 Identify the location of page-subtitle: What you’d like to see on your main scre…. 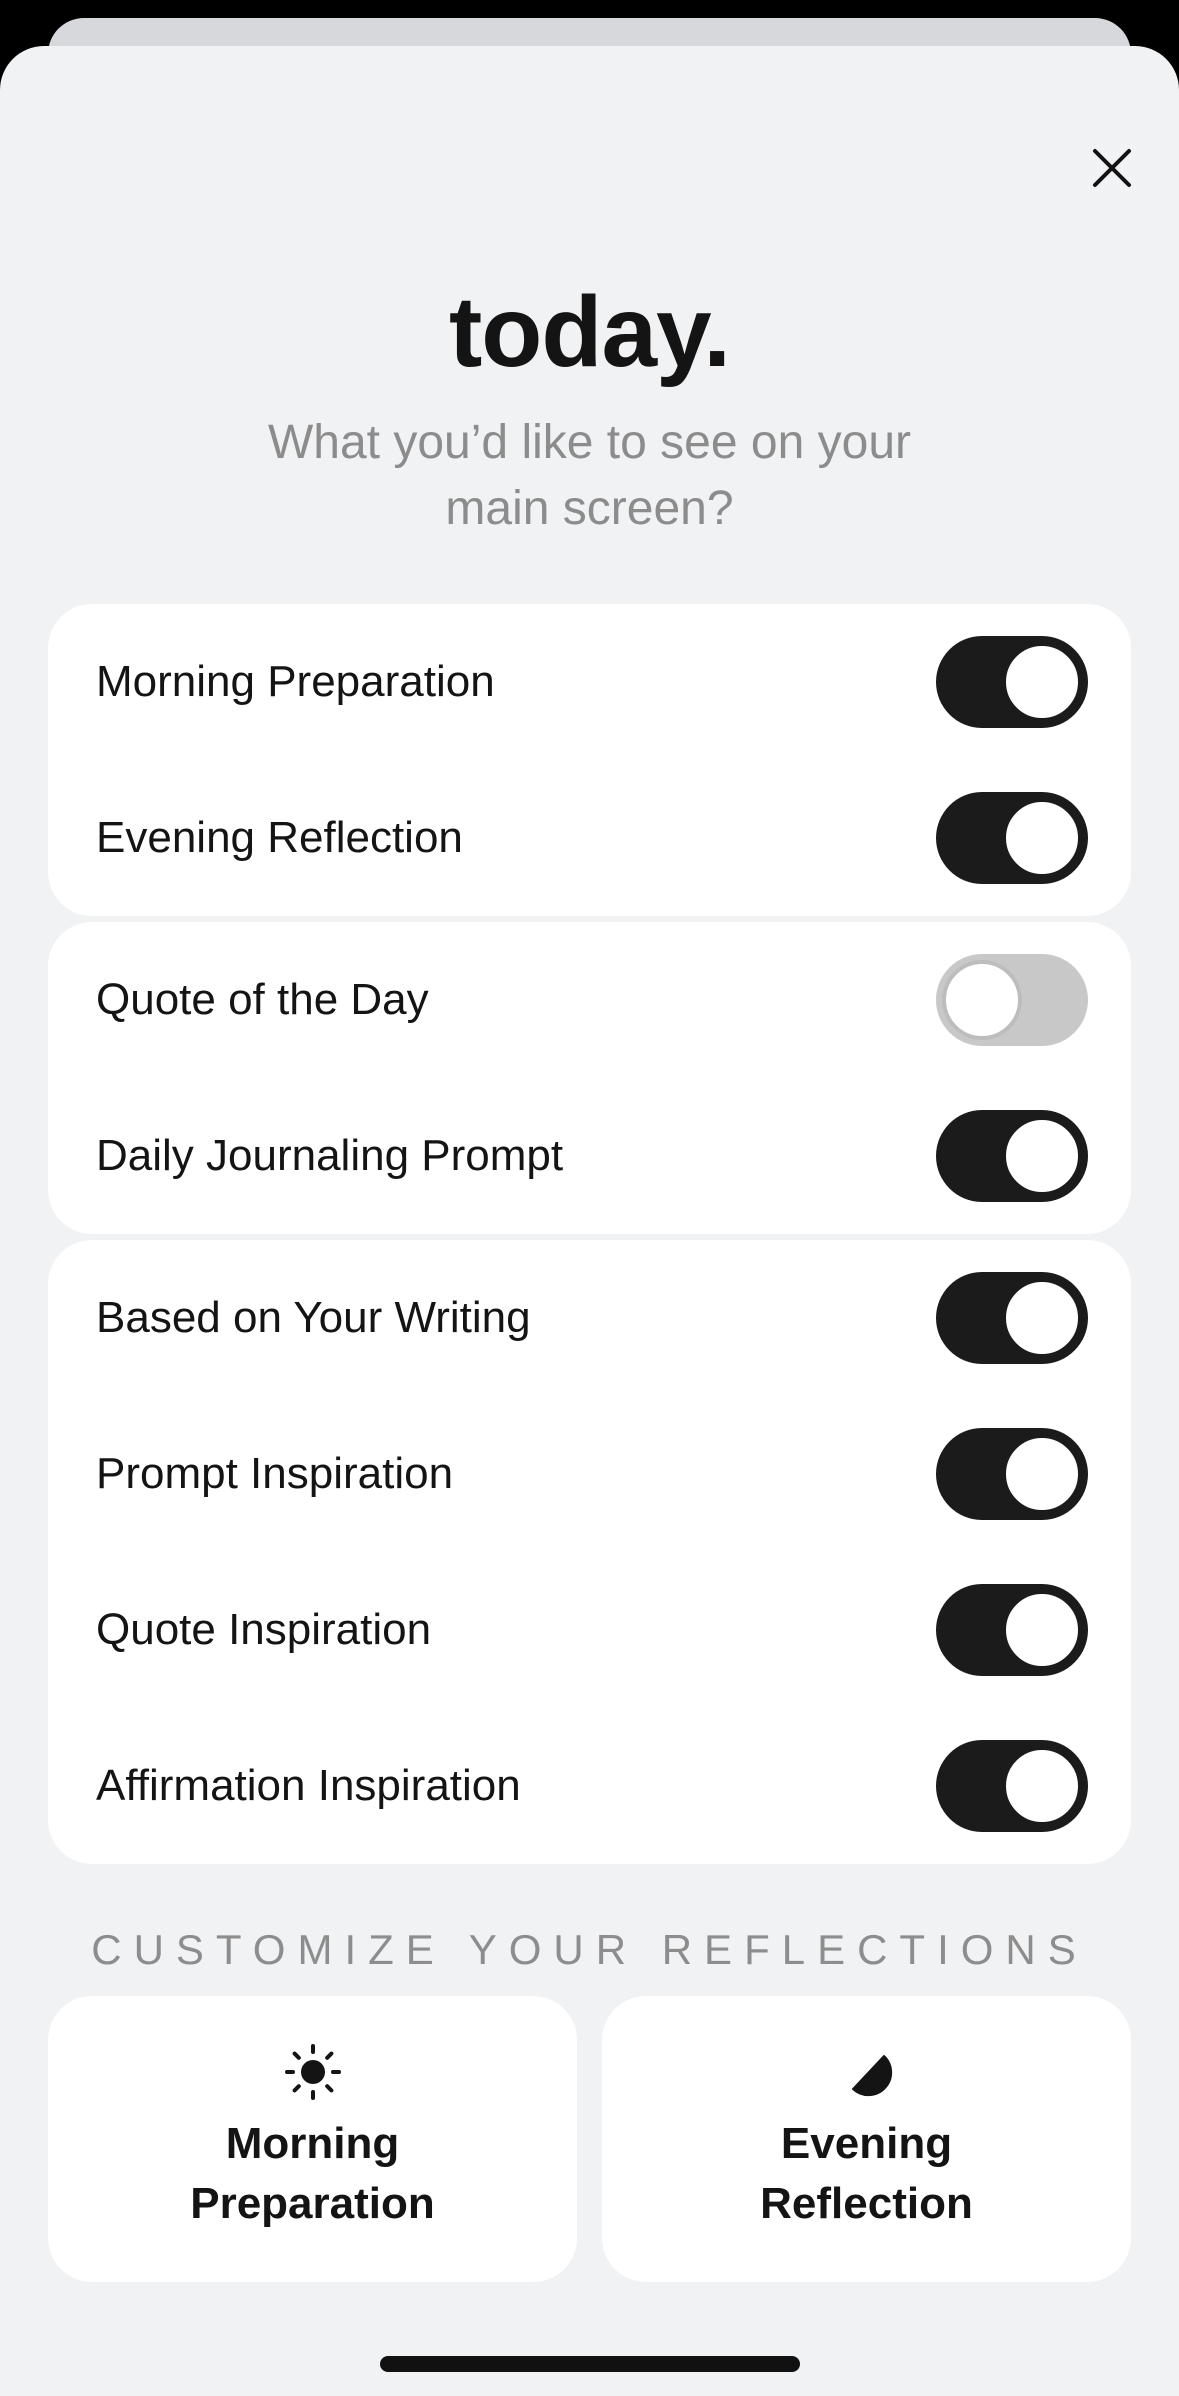
(589, 475).